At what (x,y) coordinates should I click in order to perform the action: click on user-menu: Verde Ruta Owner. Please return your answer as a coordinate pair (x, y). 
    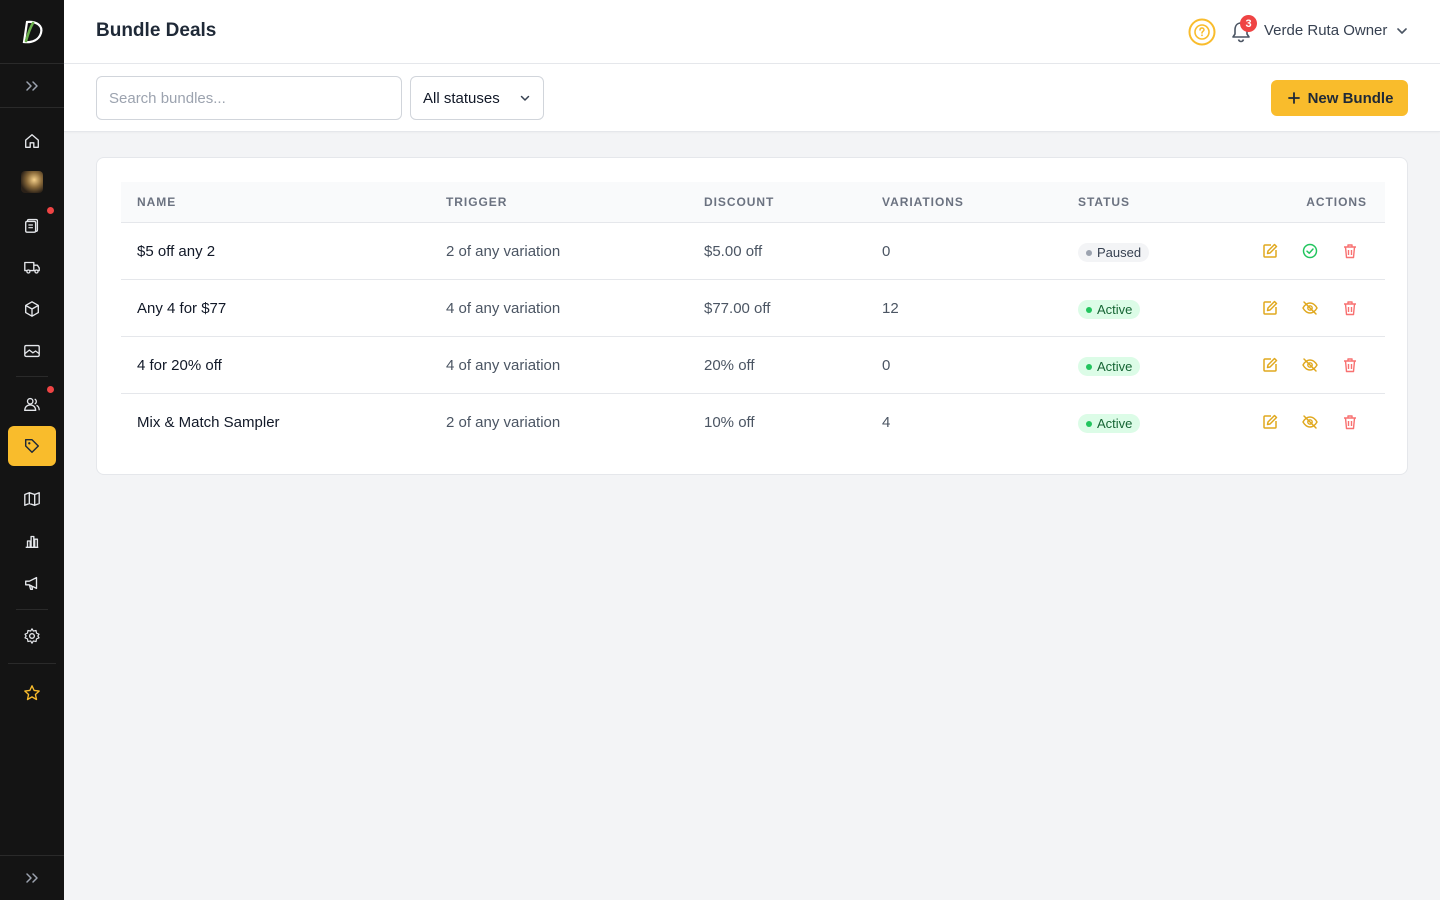
    Looking at the image, I should click on (1336, 30).